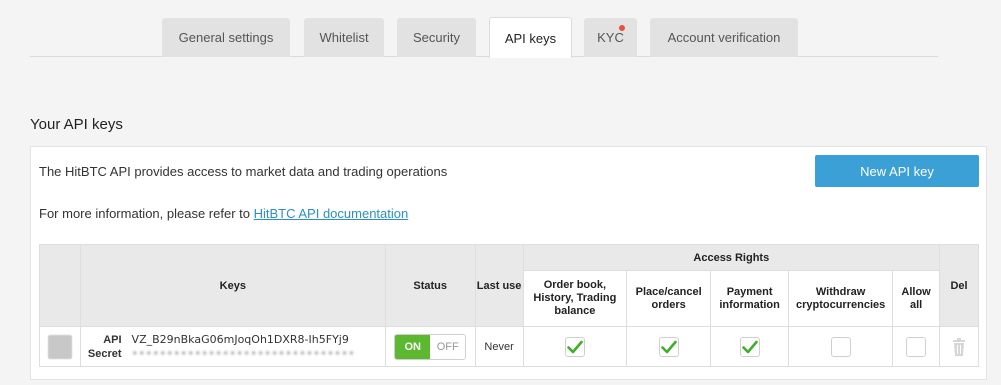  Describe the element at coordinates (841, 298) in the screenshot. I see `right-header-withdraw: Withdraw cryptocurrencies` at that location.